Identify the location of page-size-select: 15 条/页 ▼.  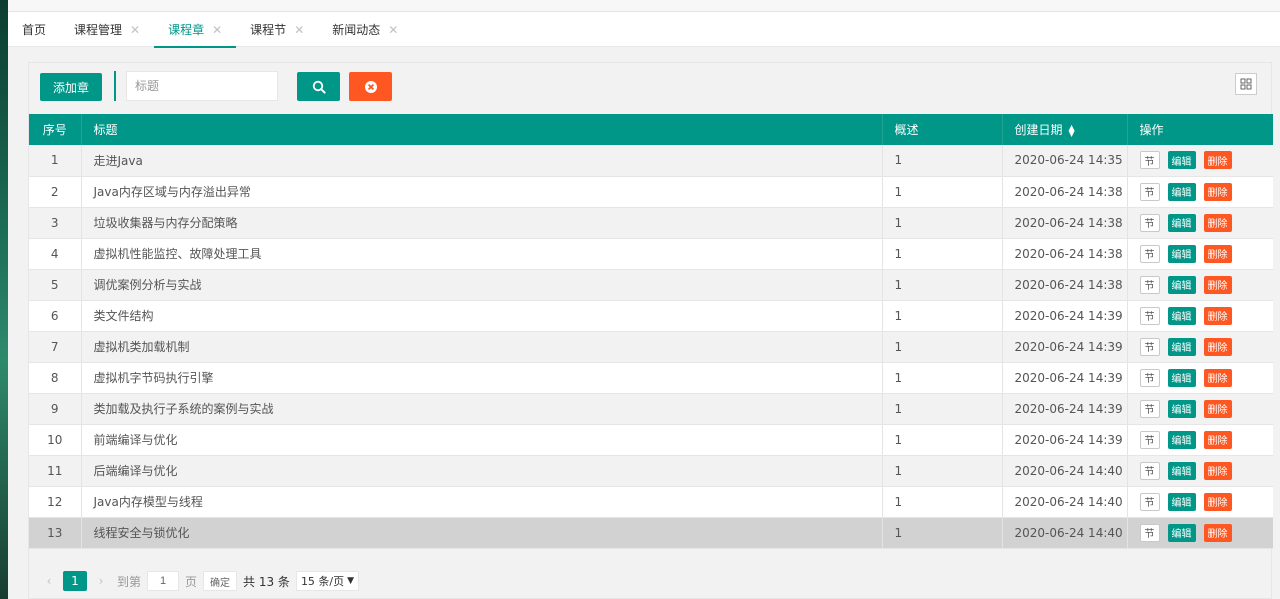
(327, 581).